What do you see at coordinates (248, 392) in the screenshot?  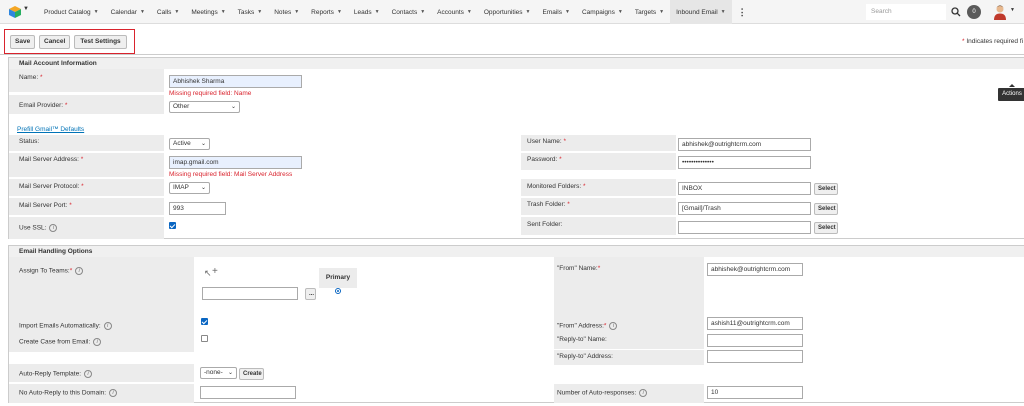 I see `no-auto-reply-input` at bounding box center [248, 392].